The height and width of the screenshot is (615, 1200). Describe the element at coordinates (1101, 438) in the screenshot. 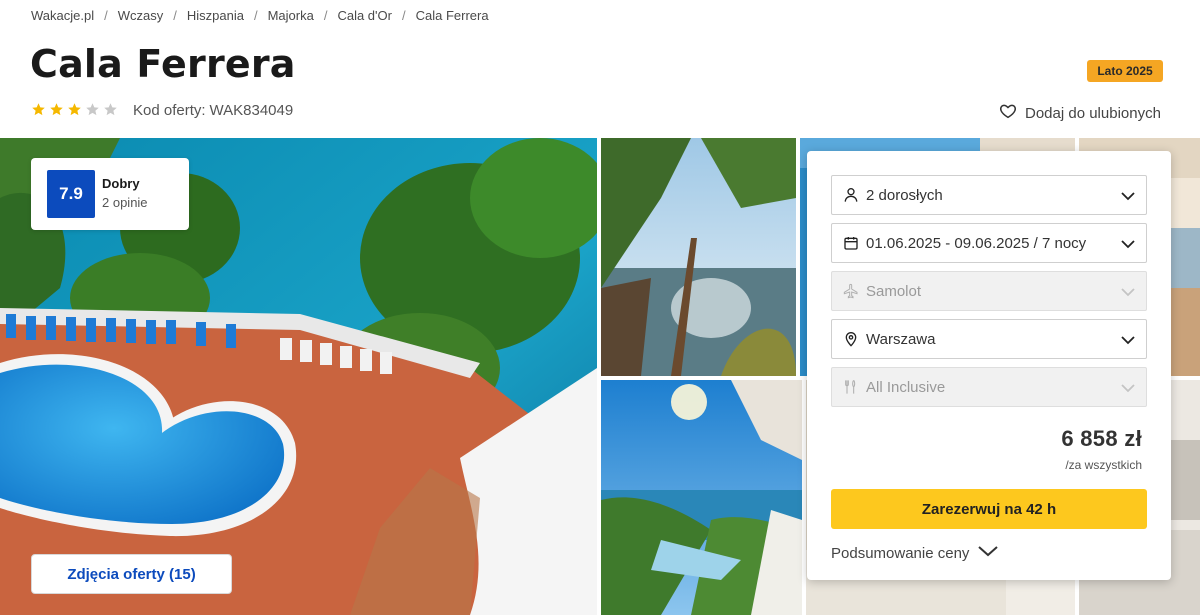

I see `total-price: 6 858 zł` at that location.